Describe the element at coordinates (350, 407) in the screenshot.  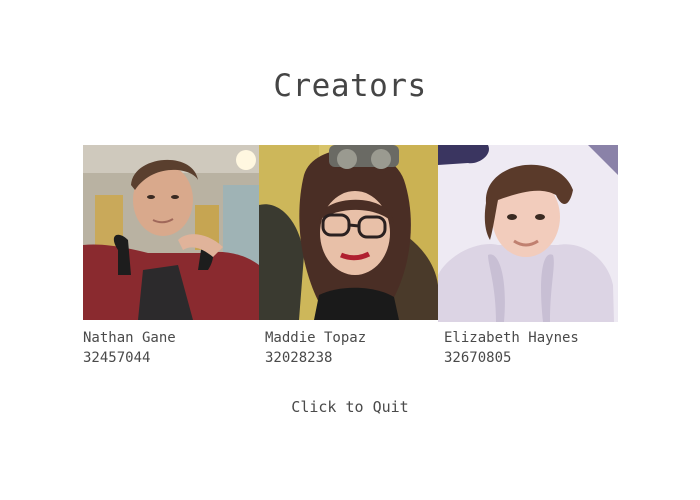
I see `quit-button: Click to Quit` at that location.